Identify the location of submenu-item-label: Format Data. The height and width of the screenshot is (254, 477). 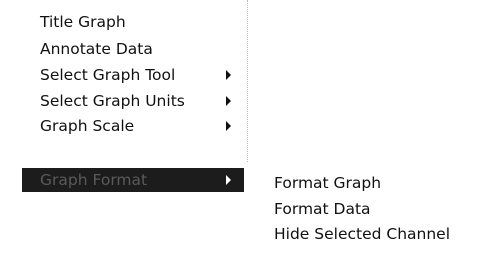
(322, 209).